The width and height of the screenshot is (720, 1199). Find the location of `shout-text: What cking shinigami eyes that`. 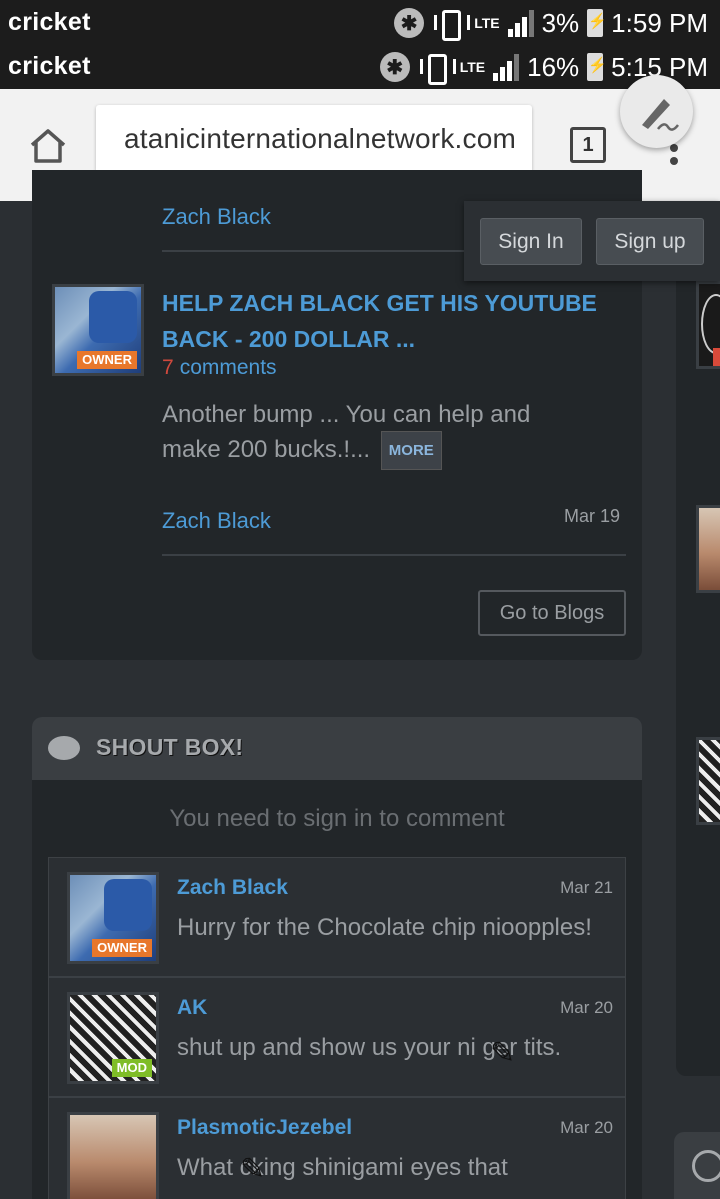

shout-text: What cking shinigami eyes that is located at coordinates (342, 1167).